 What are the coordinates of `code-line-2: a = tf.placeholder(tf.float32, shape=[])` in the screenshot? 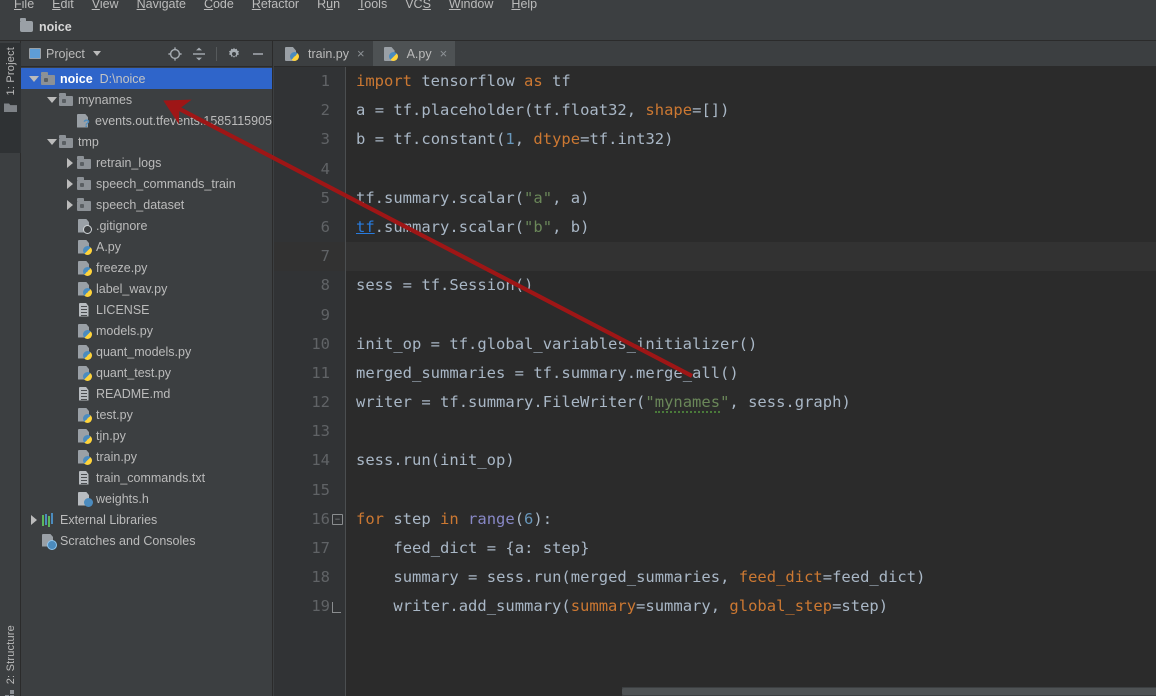 It's located at (750, 110).